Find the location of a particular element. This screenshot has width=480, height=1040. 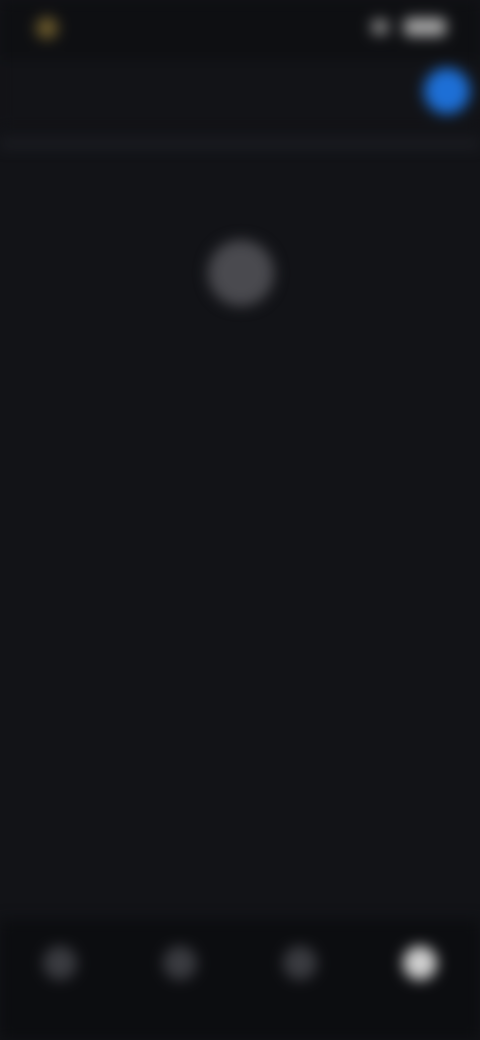

empty-state-icon is located at coordinates (241, 273).